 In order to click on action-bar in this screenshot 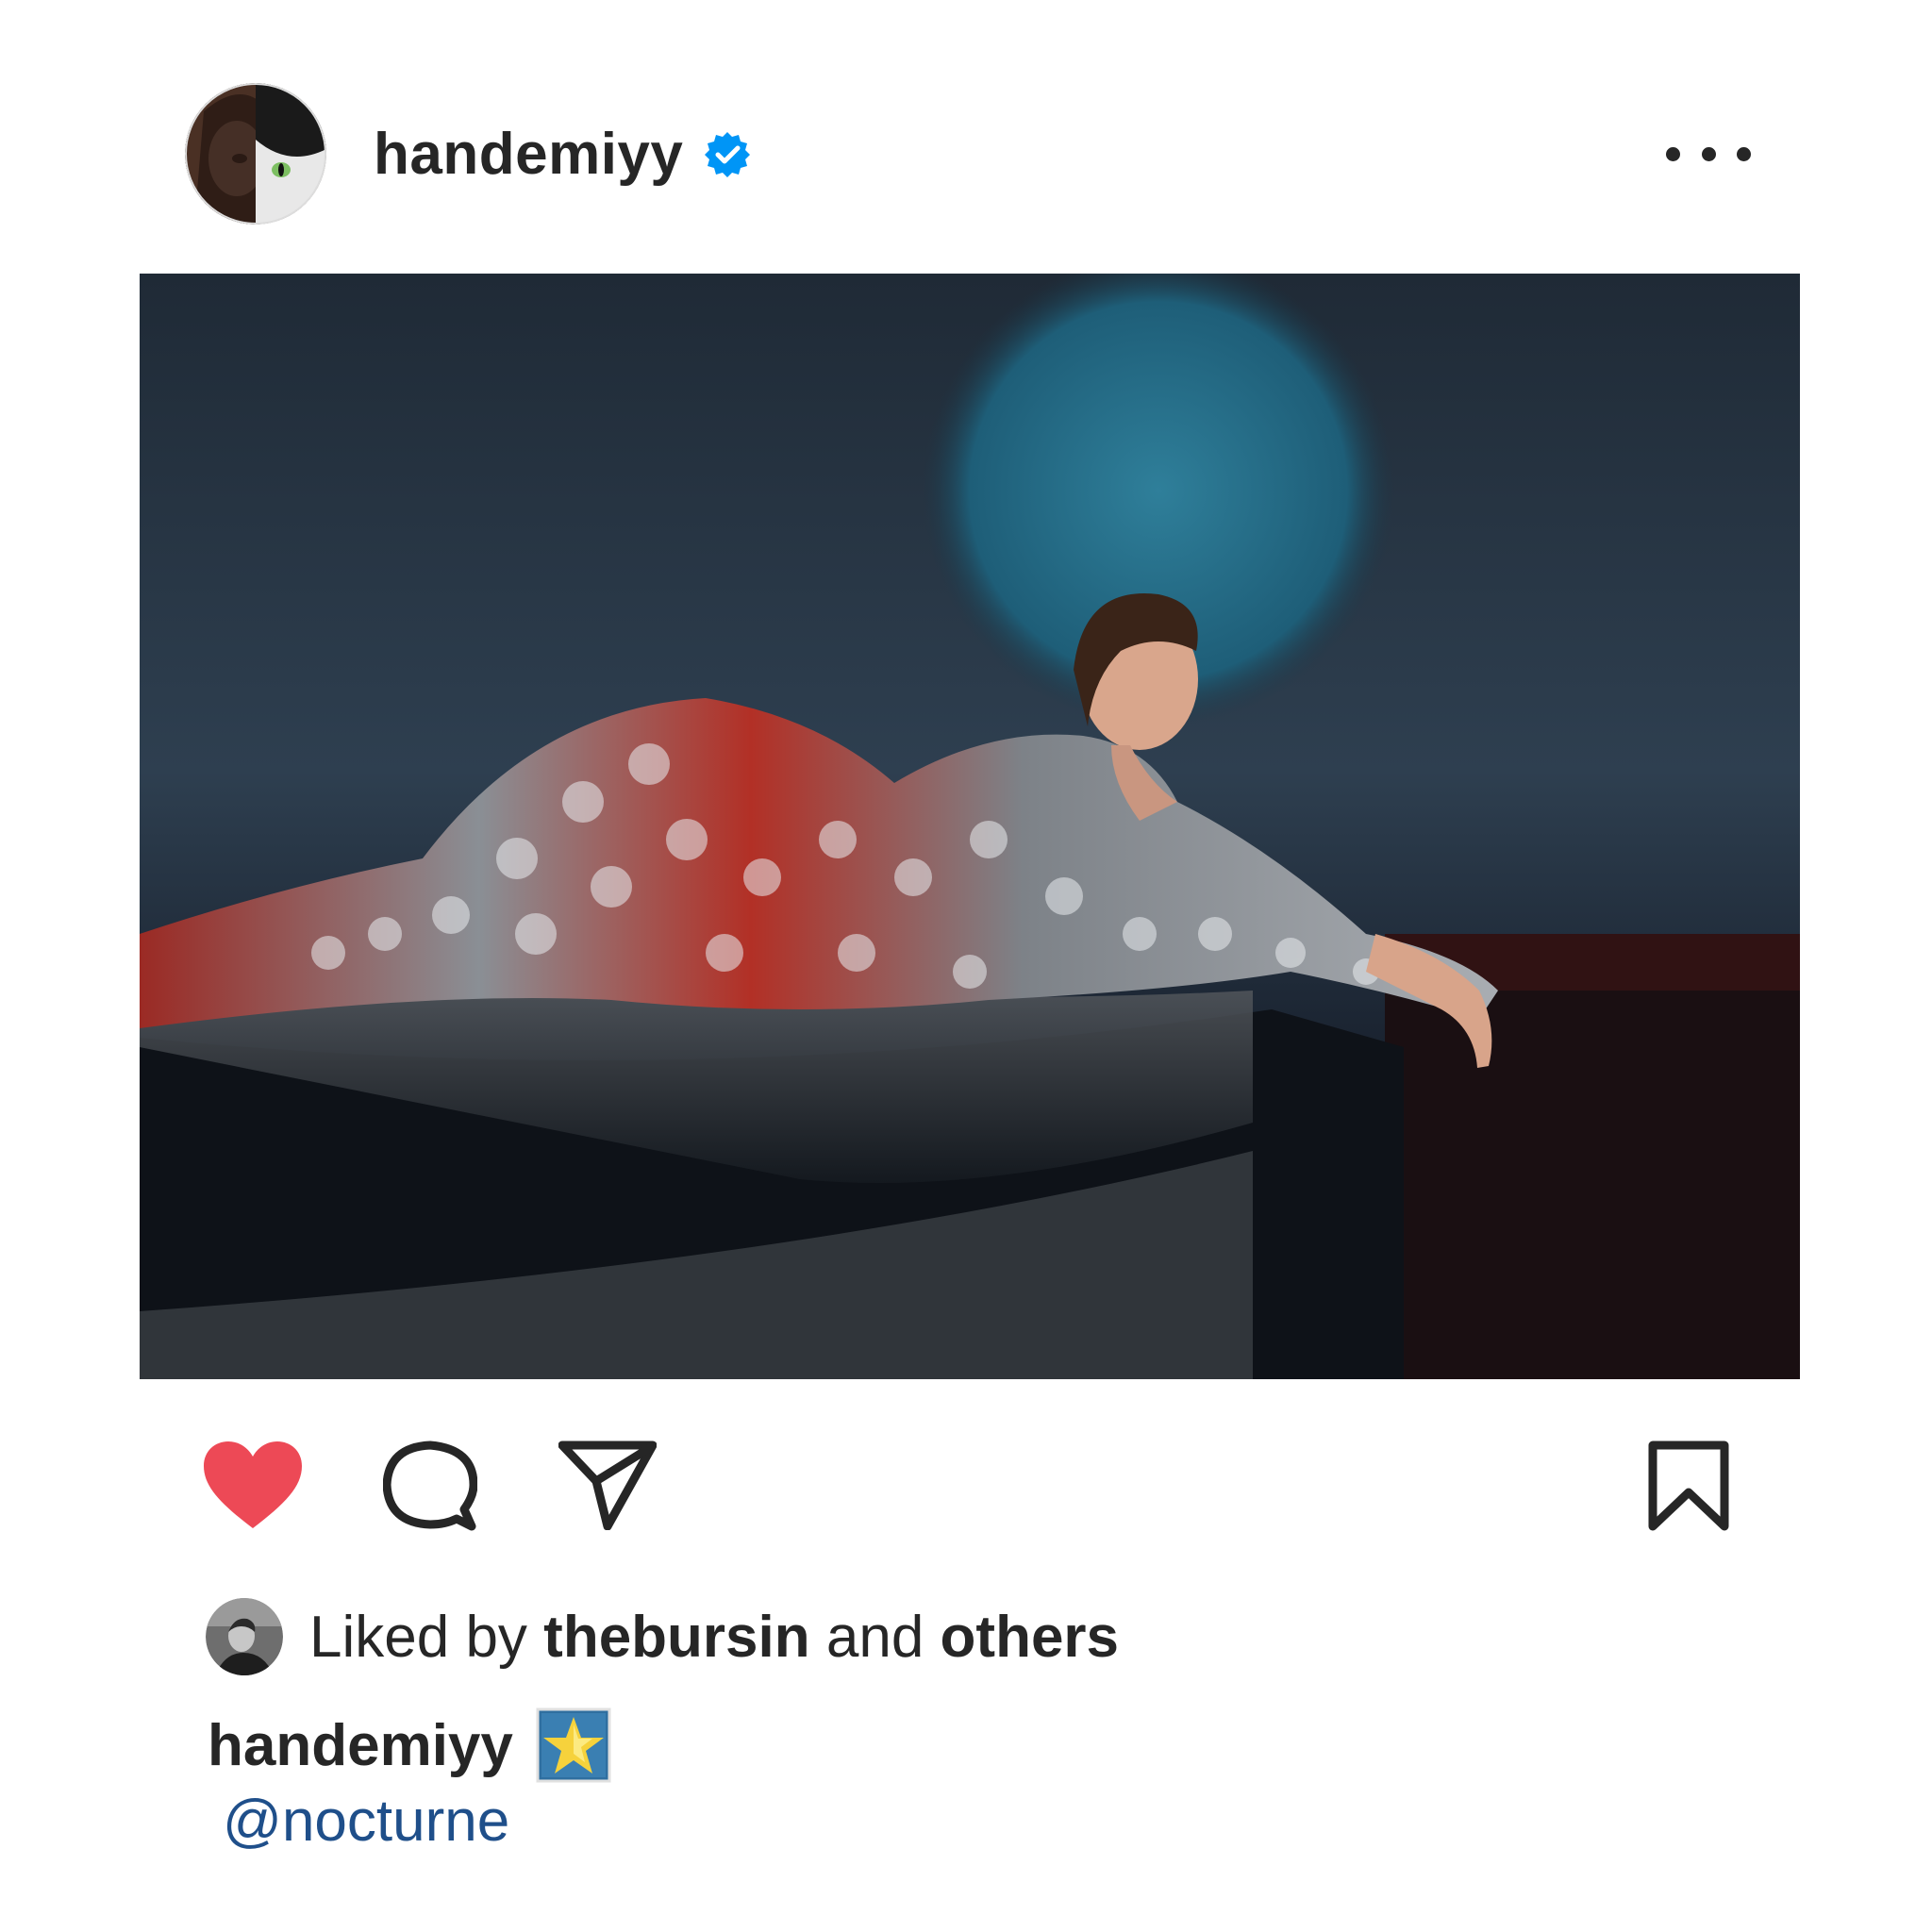, I will do `click(966, 1487)`.